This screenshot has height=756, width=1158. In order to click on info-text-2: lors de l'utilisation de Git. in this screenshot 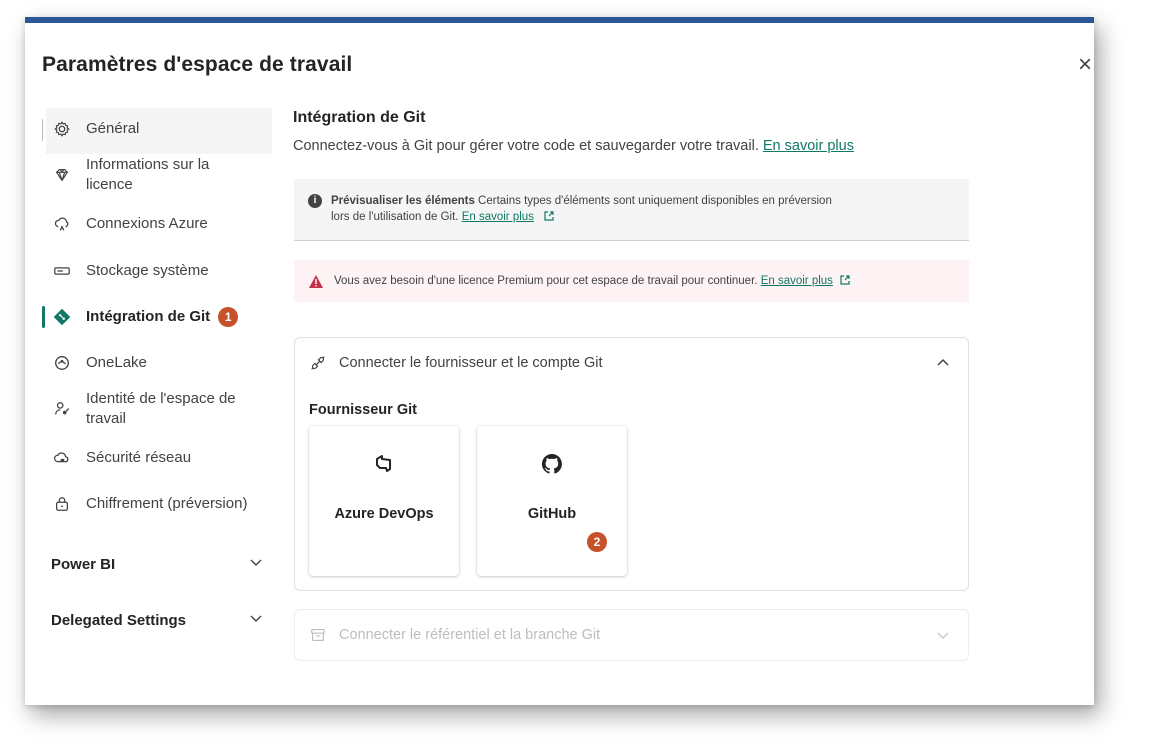, I will do `click(395, 217)`.